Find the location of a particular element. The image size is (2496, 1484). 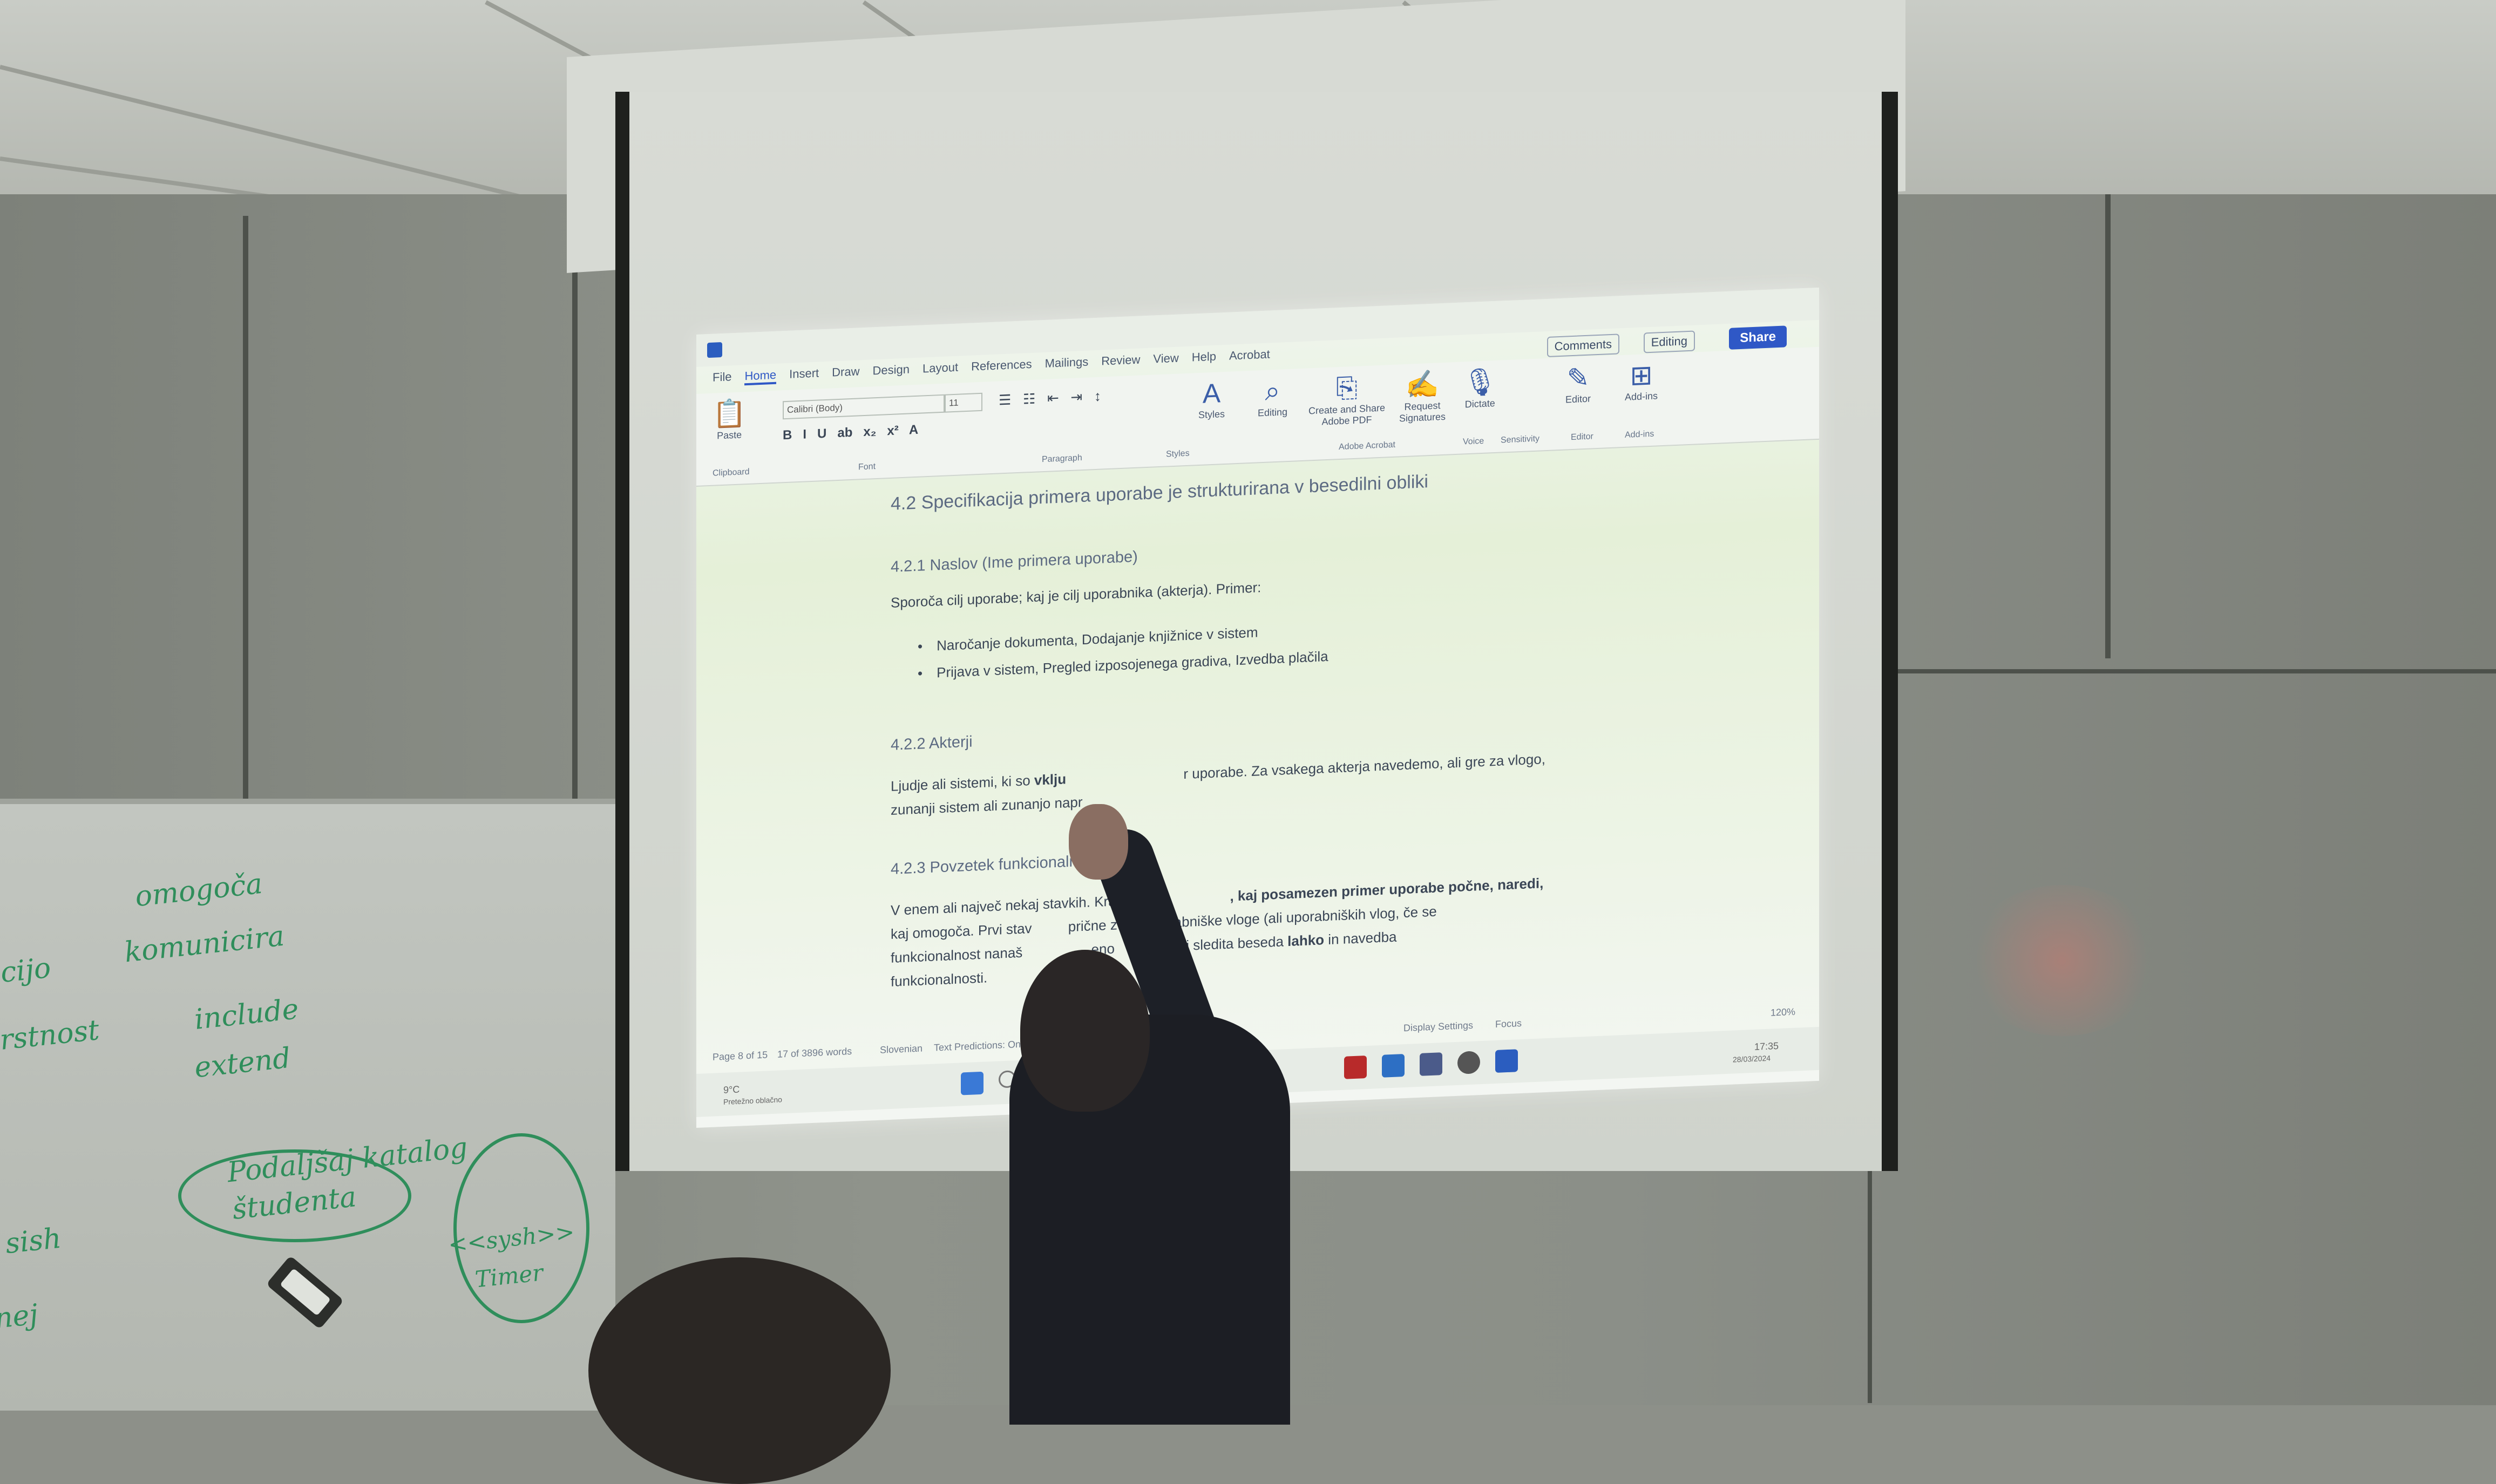

presenter-head is located at coordinates (1085, 1031).